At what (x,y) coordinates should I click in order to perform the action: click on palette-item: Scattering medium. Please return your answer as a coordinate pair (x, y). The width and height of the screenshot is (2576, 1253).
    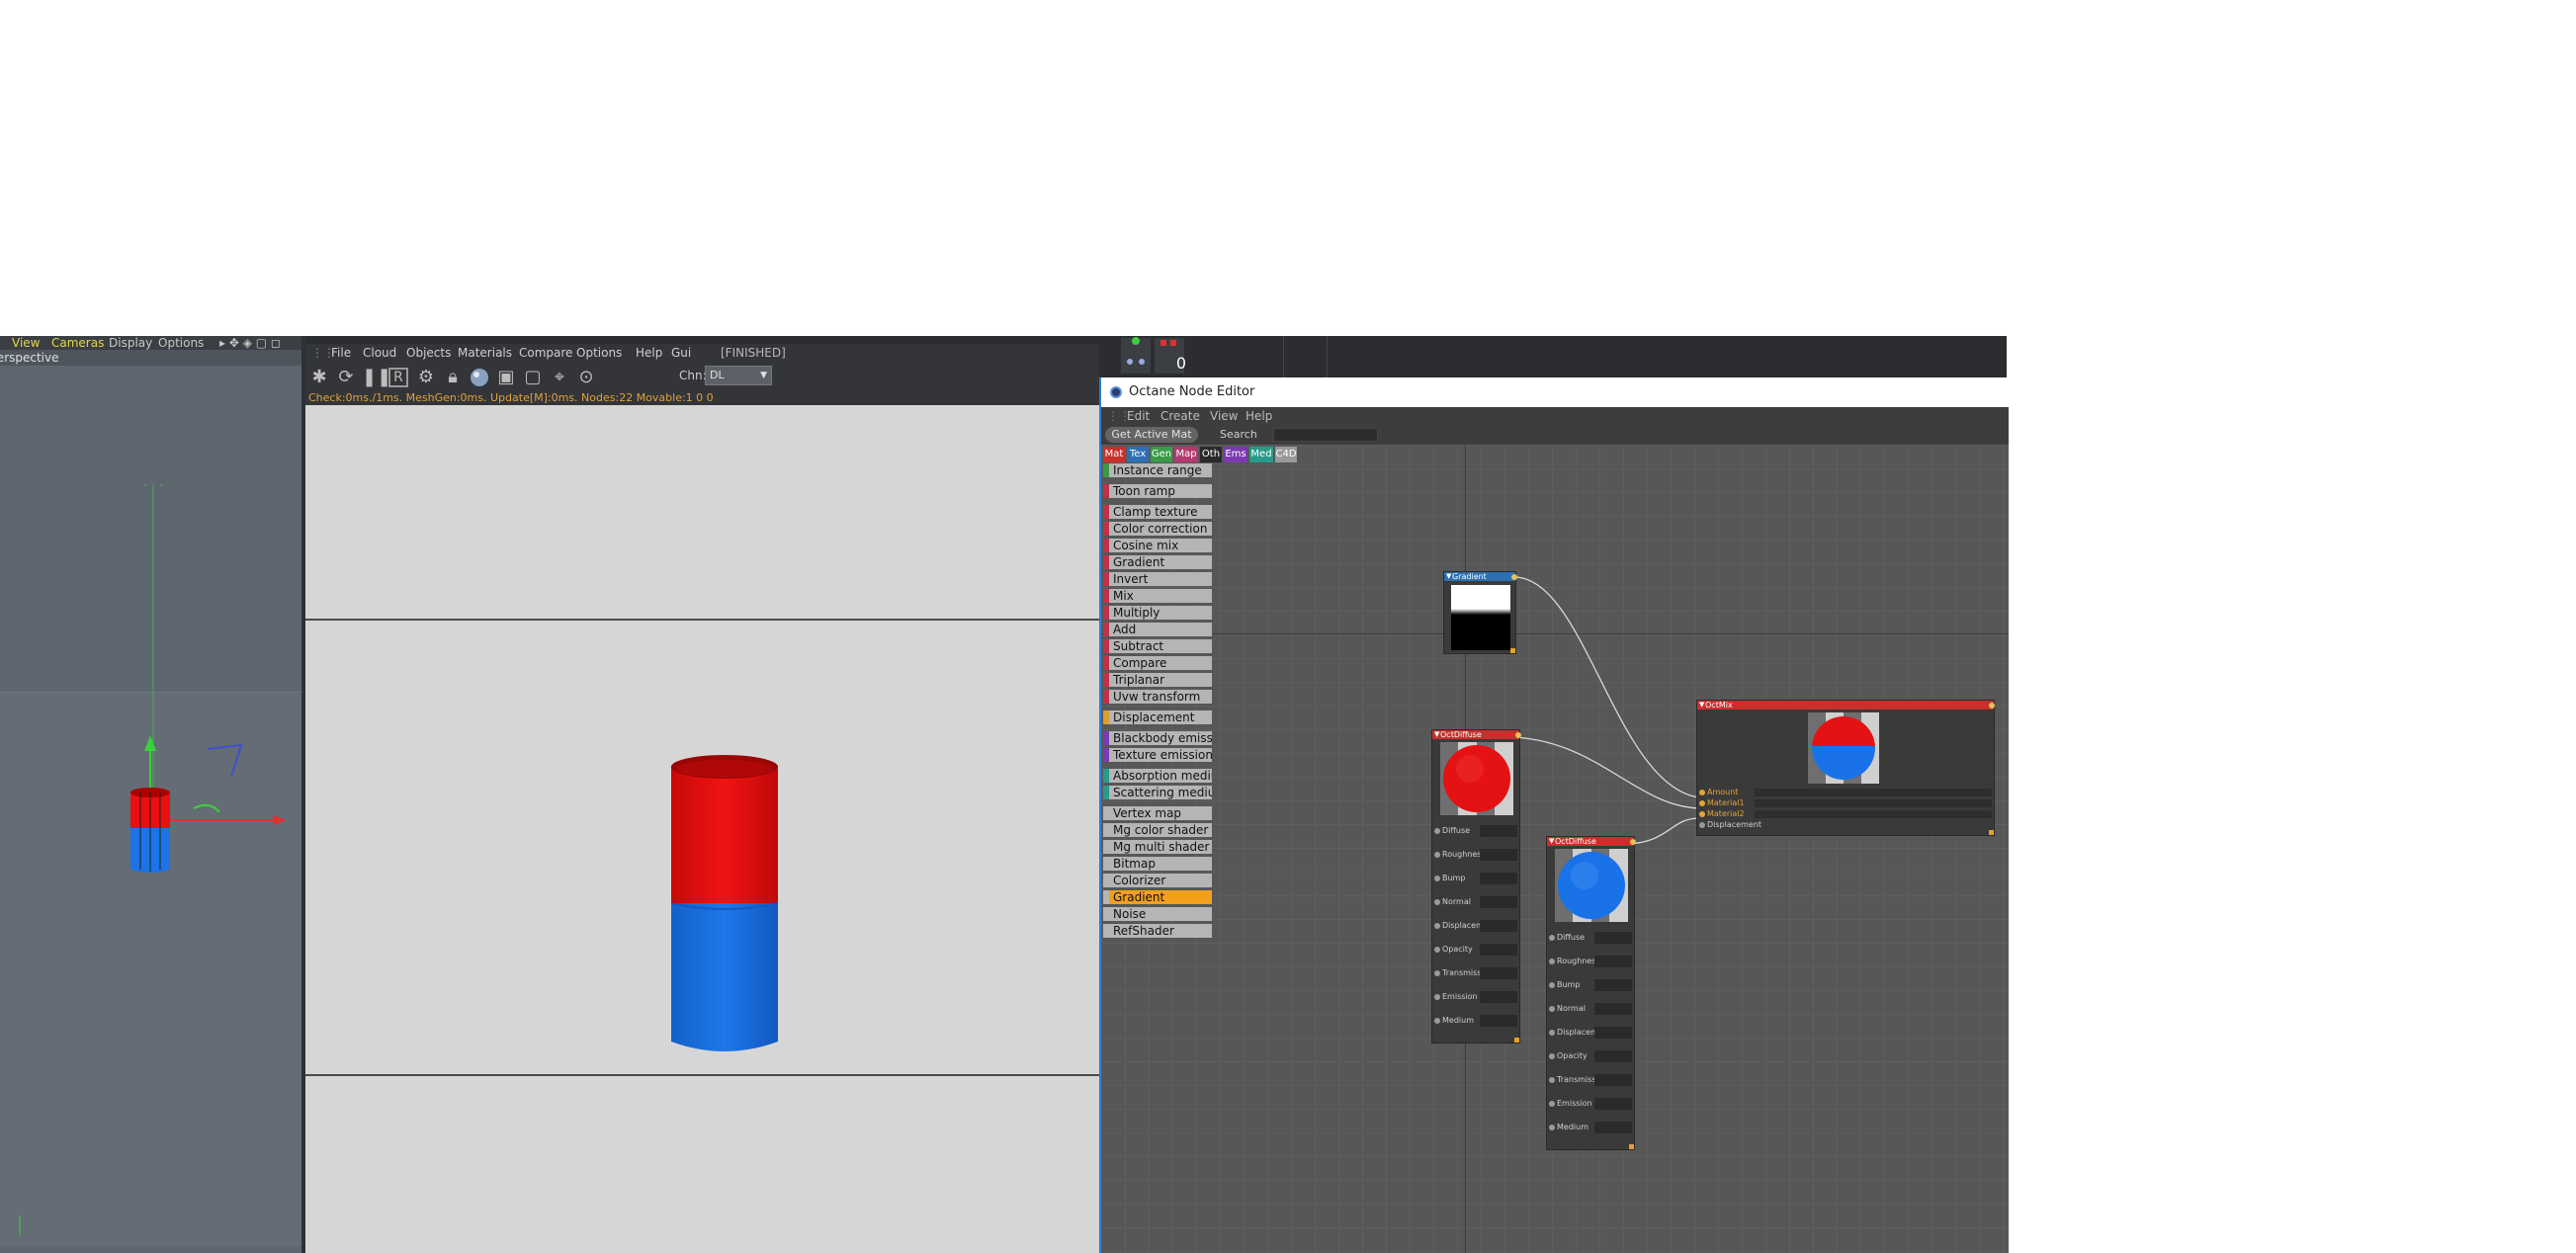
    Looking at the image, I should click on (1157, 792).